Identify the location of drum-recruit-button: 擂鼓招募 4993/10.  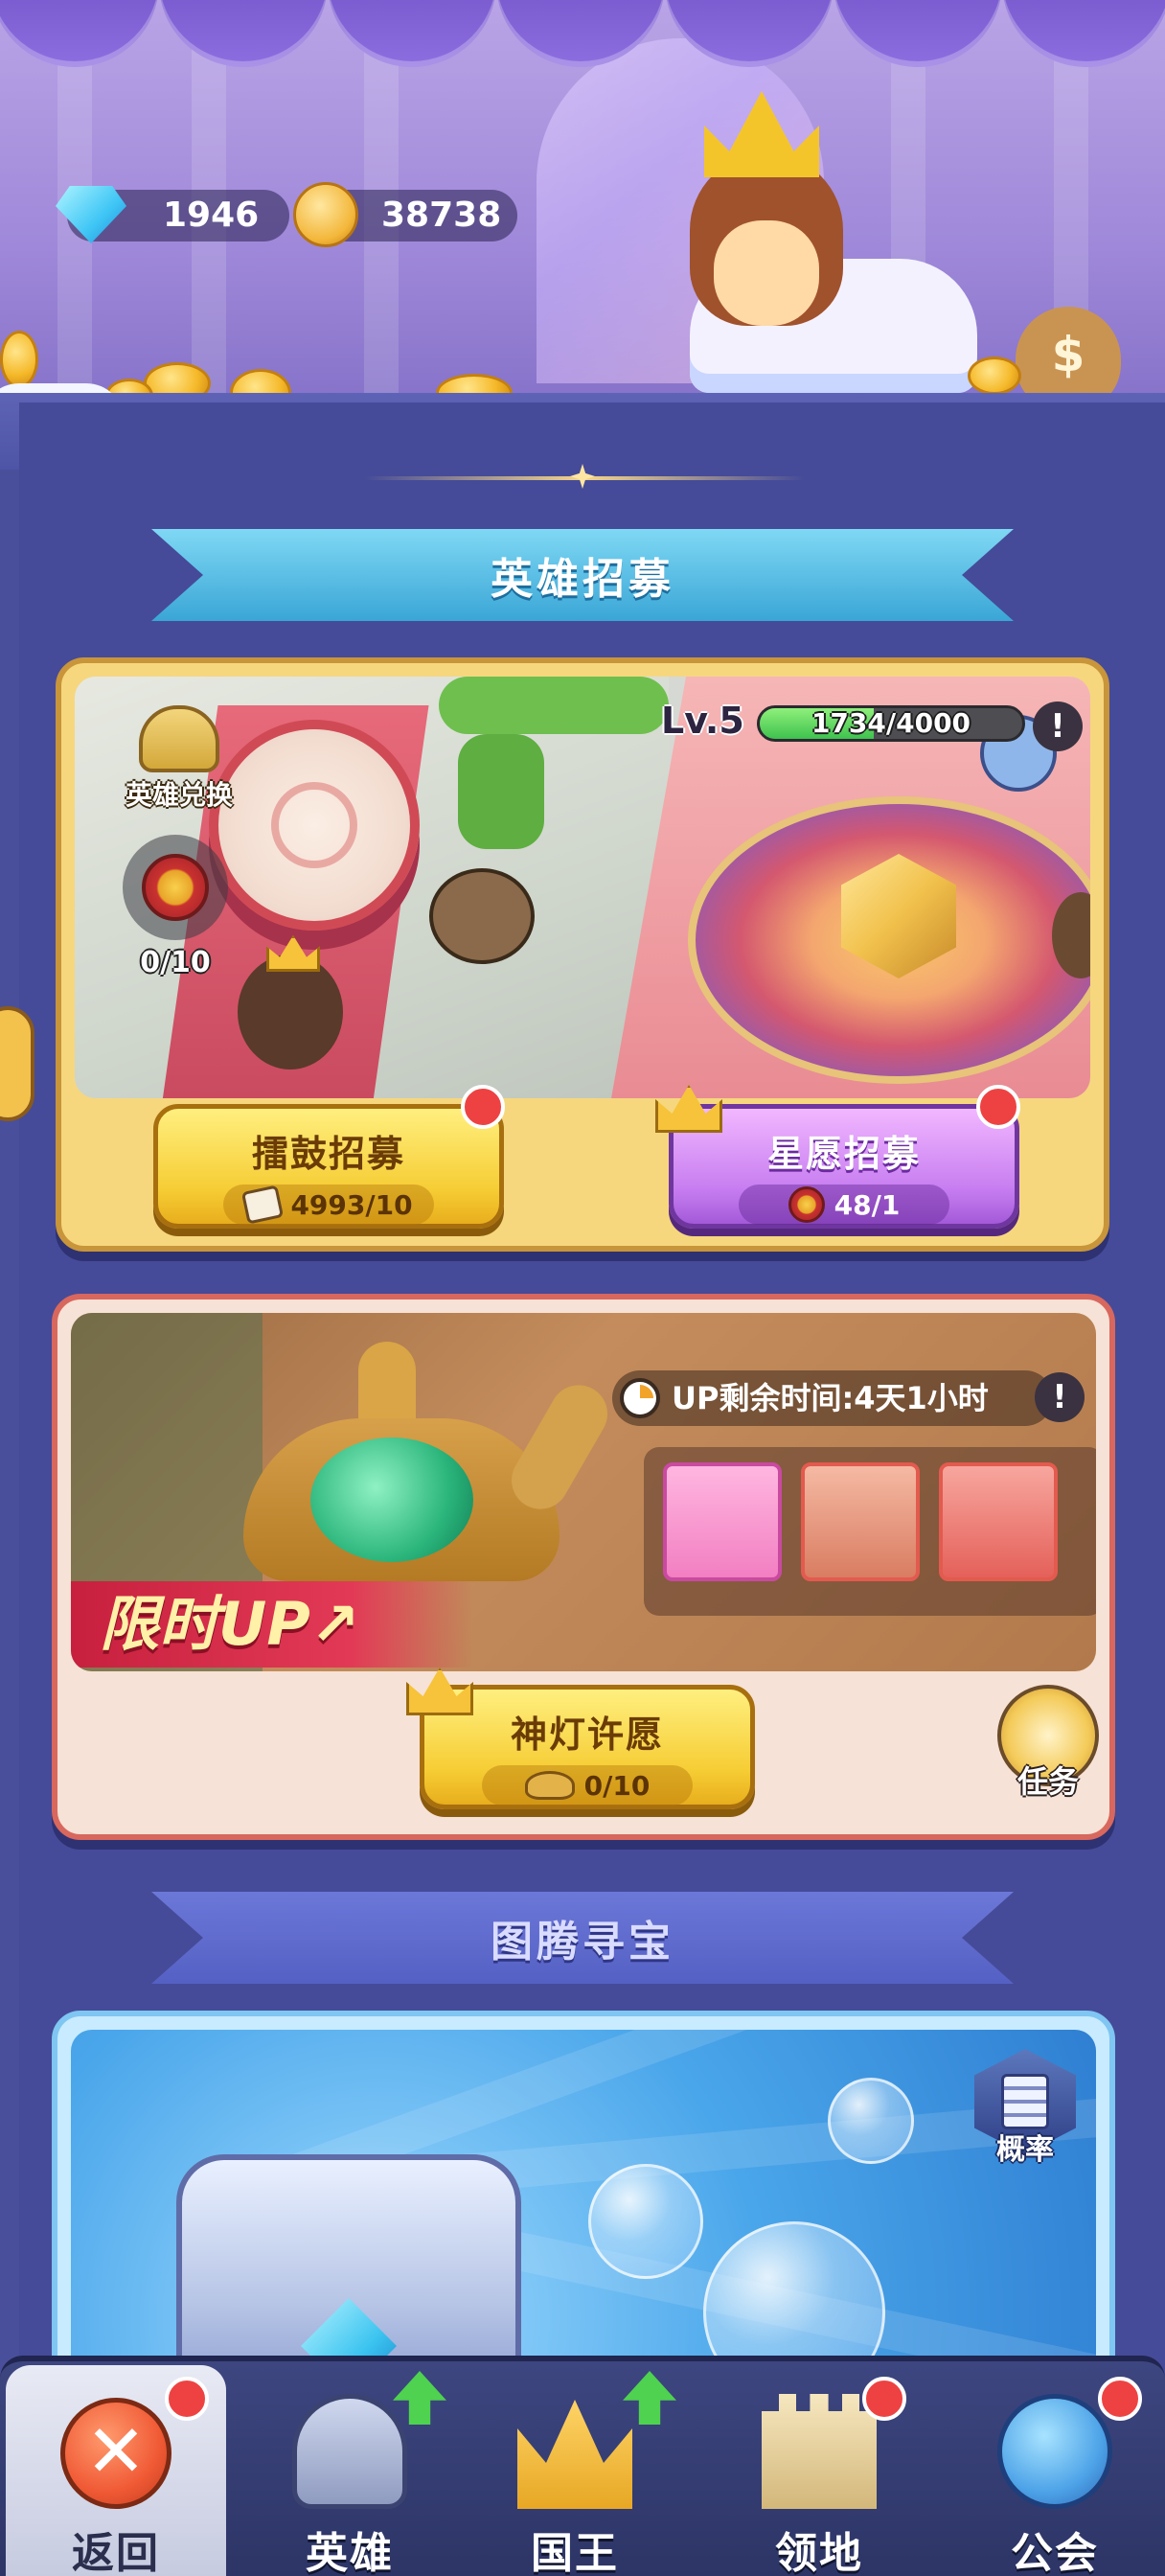
(329, 1166).